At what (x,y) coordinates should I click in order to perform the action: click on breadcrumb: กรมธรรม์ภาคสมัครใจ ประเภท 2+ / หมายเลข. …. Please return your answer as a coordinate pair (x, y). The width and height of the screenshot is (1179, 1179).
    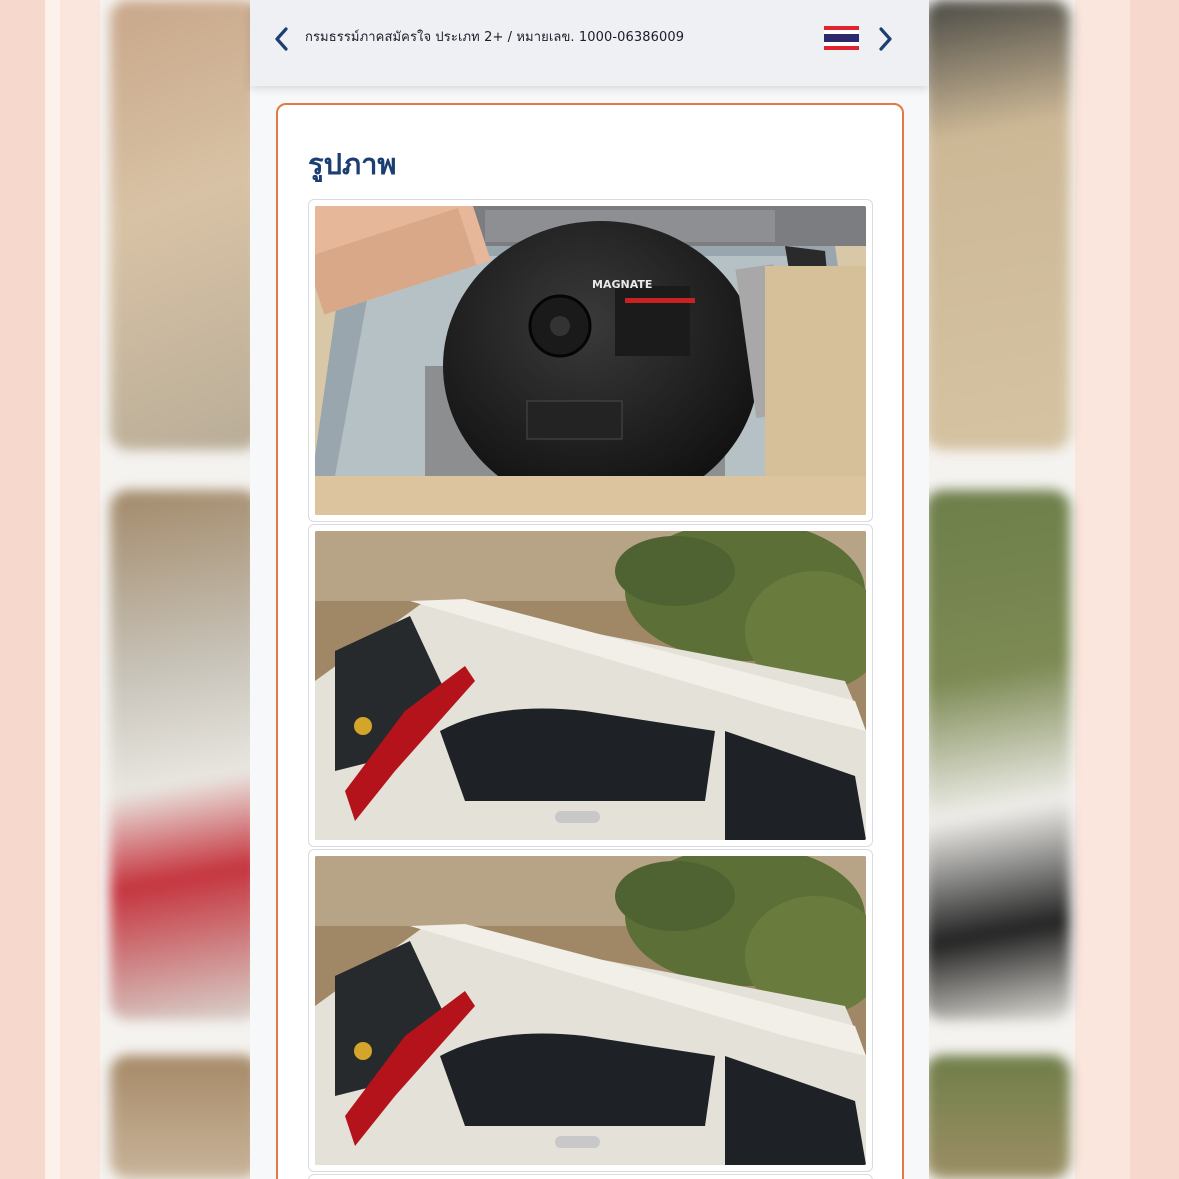
    Looking at the image, I should click on (495, 37).